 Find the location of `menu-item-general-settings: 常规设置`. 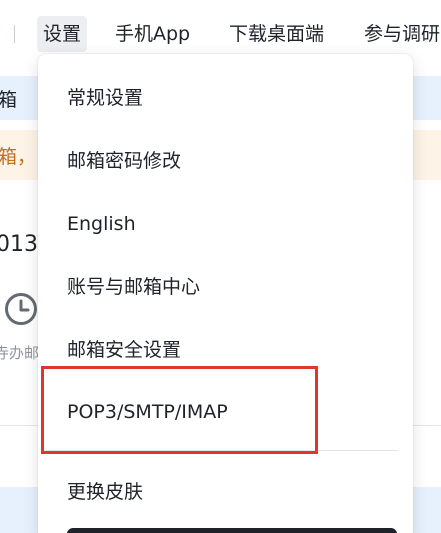

menu-item-general-settings: 常规设置 is located at coordinates (225, 98).